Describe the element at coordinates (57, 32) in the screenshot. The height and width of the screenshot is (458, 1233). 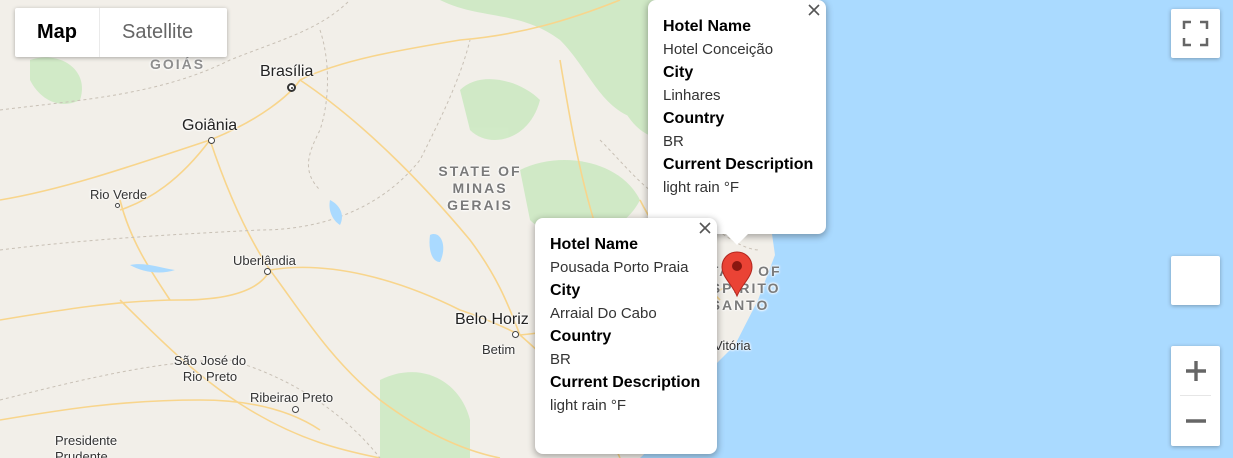
I see `map-type-map-button: Map` at that location.